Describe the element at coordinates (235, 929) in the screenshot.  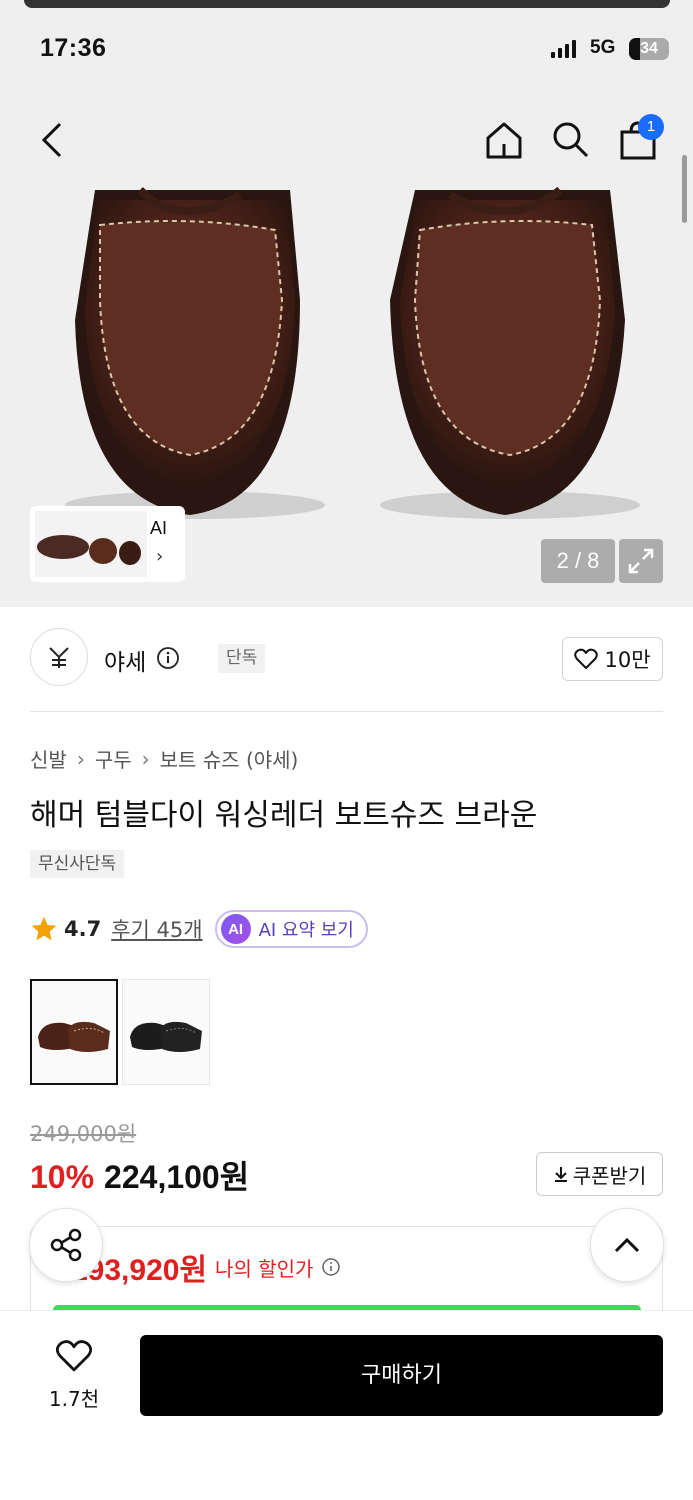
I see `ai-icon: AI` at that location.